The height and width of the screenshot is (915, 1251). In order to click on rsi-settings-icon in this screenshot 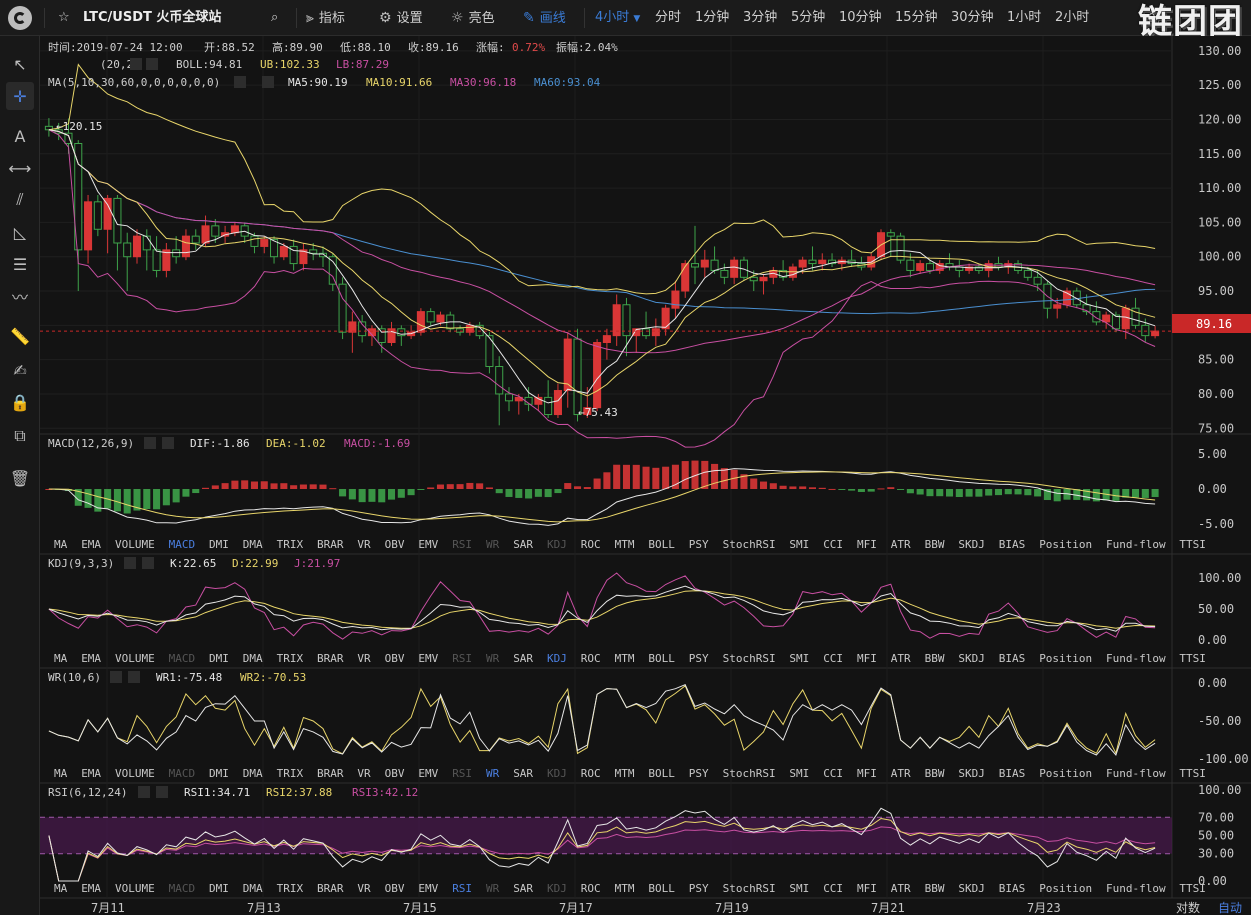, I will do `click(144, 792)`.